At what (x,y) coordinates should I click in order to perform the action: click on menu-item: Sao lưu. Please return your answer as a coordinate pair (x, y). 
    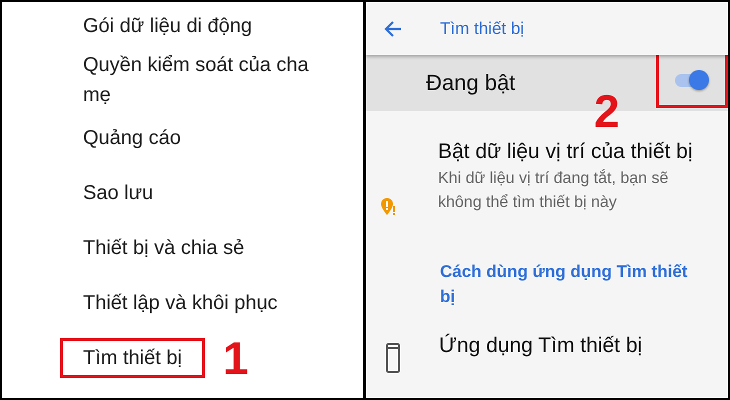
    Looking at the image, I should click on (208, 192).